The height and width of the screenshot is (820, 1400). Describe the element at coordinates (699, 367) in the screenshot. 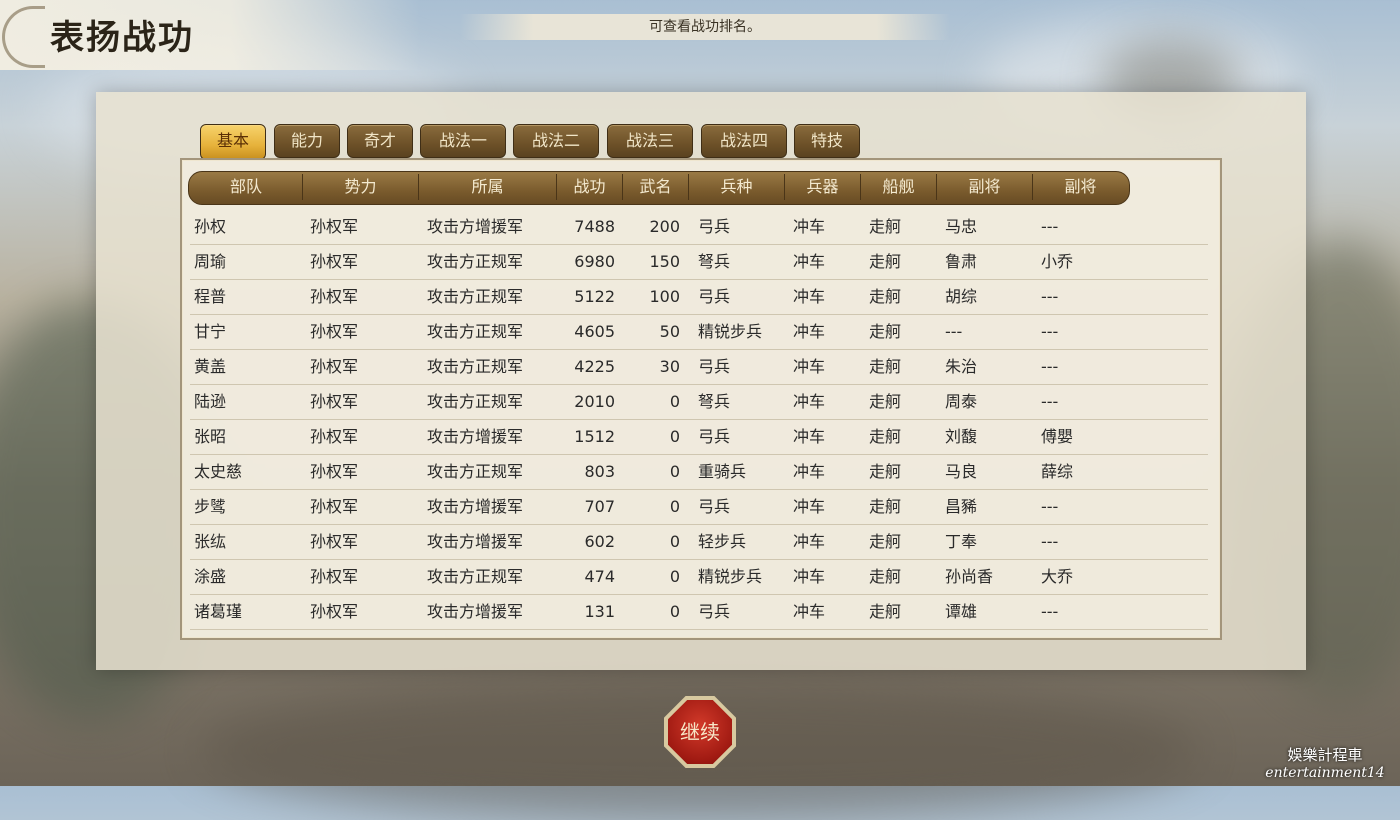

I see `table-row: 黄盖 孙权军 攻击方正规军 4225 30 弓兵 冲车 走舸 朱治 ---` at that location.